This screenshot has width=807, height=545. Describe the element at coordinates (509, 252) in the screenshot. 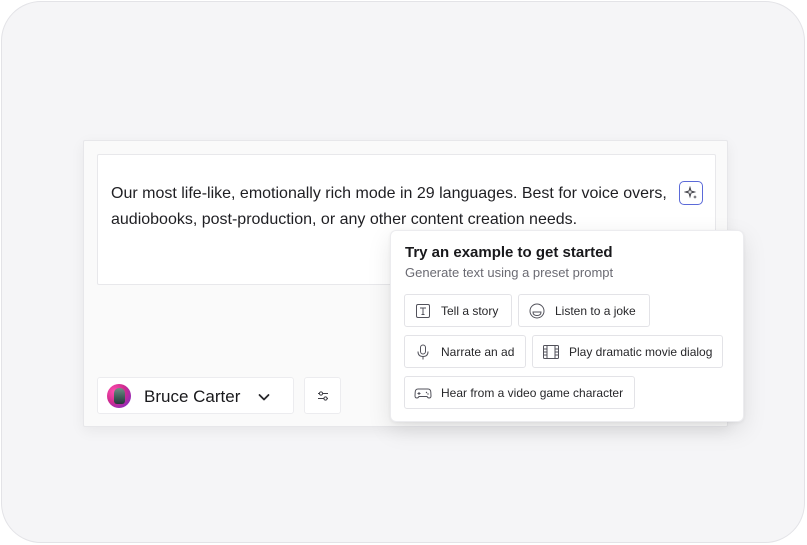

I see `examples-title: Try an example to get started` at that location.